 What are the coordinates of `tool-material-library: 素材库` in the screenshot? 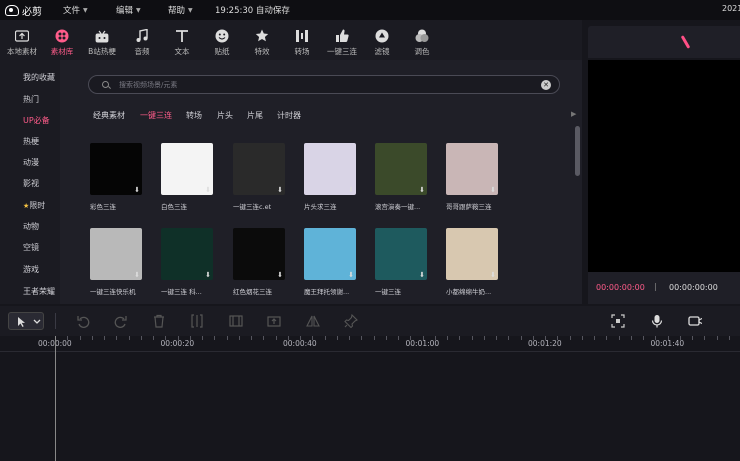 It's located at (62, 40).